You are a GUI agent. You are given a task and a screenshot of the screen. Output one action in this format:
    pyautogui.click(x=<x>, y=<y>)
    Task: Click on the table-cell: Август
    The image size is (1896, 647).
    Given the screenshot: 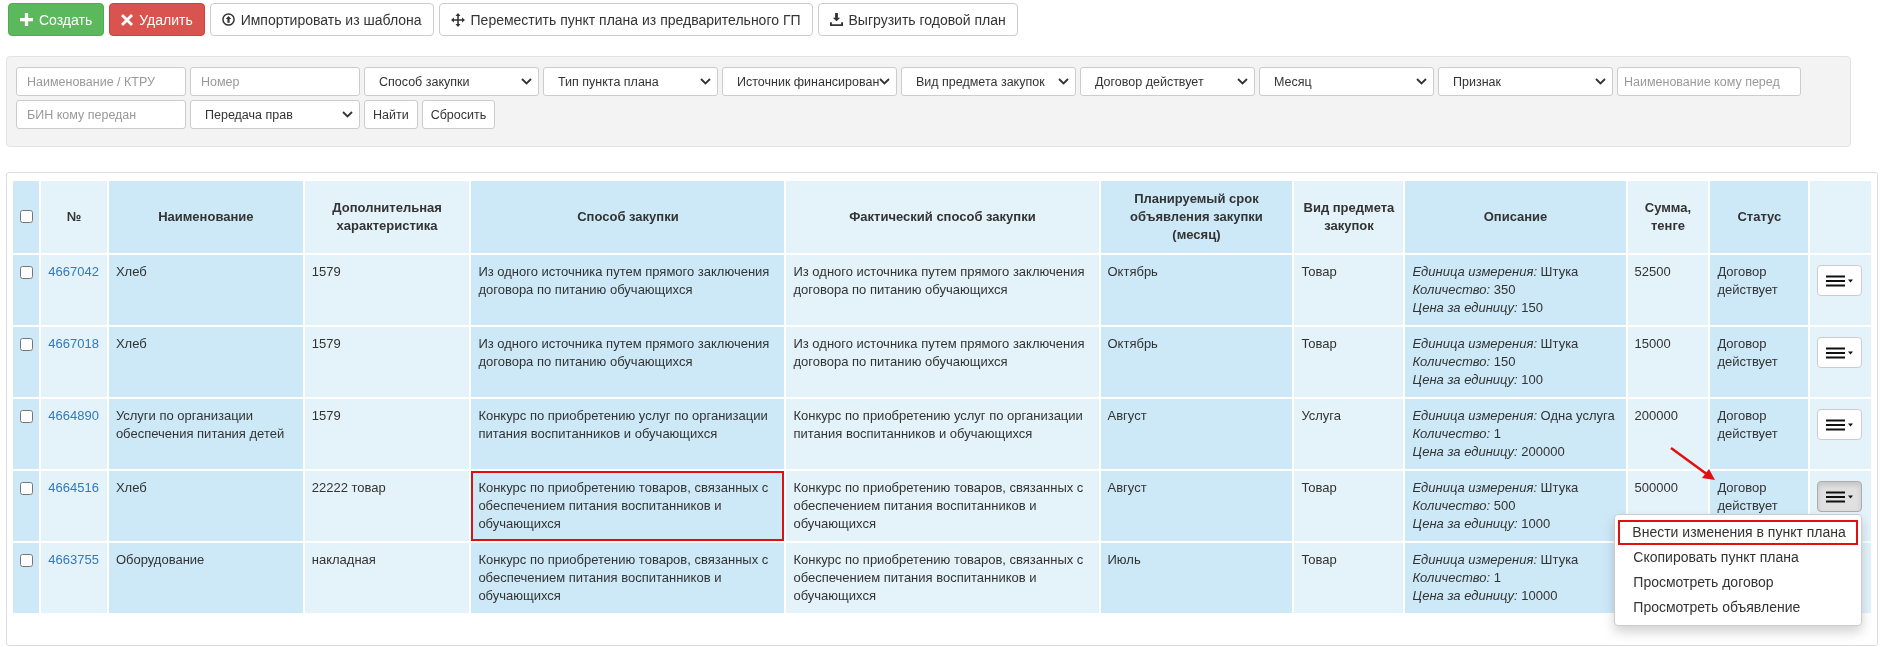 What is the action you would take?
    pyautogui.click(x=1196, y=434)
    